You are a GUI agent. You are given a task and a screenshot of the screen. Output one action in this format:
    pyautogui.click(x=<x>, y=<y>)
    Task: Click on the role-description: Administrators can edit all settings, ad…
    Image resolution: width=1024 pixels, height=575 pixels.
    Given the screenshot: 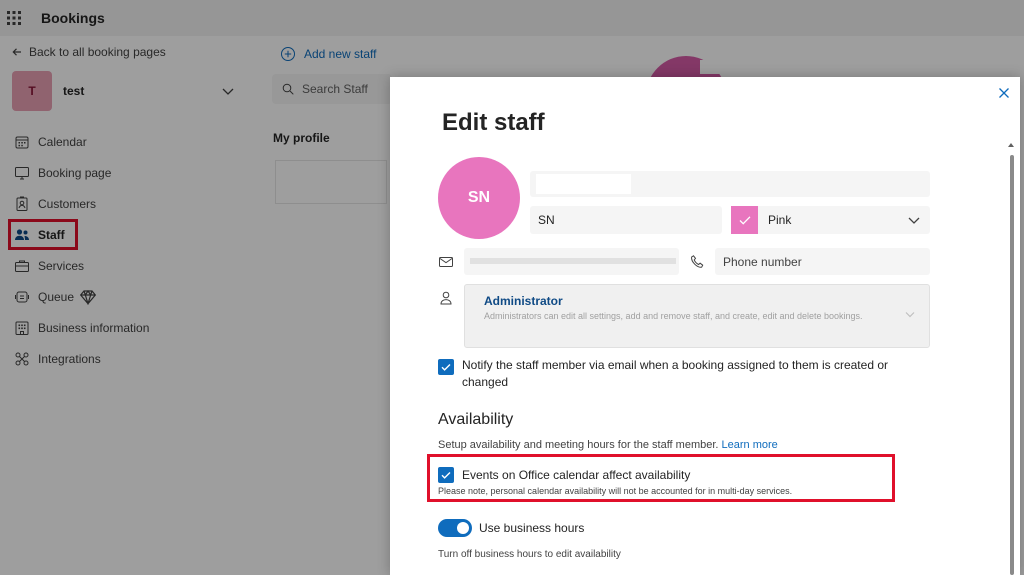 What is the action you would take?
    pyautogui.click(x=673, y=316)
    